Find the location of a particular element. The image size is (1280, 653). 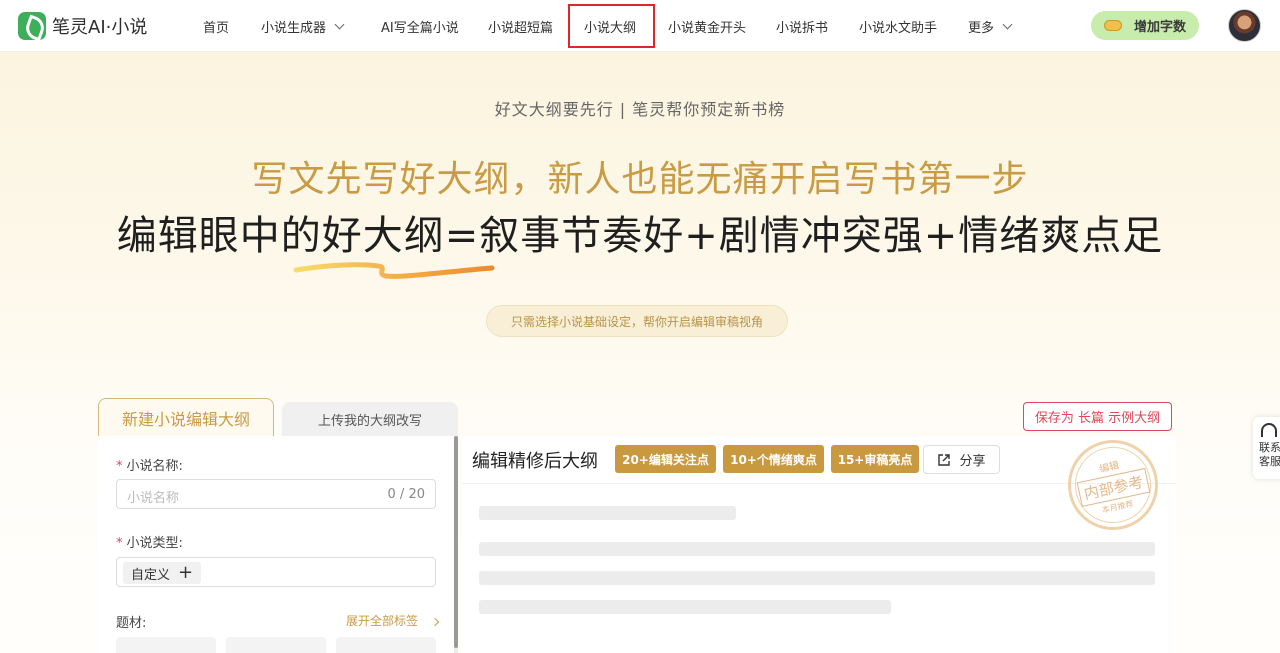

chevron-right-icon is located at coordinates (435, 622).